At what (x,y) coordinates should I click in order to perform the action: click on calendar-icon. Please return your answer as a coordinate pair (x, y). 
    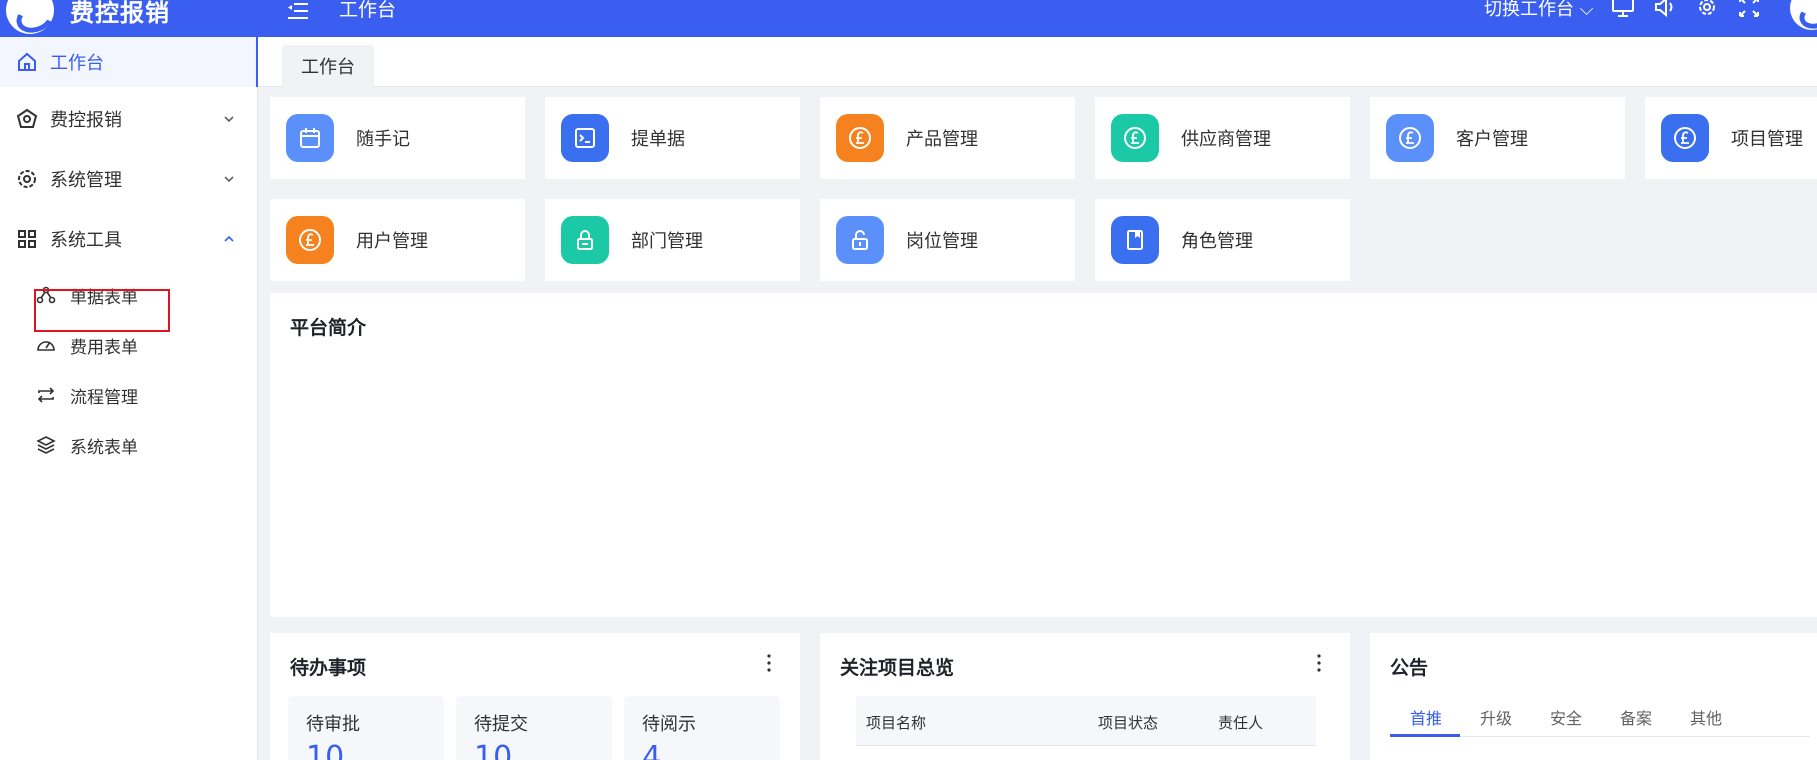
    Looking at the image, I should click on (310, 138).